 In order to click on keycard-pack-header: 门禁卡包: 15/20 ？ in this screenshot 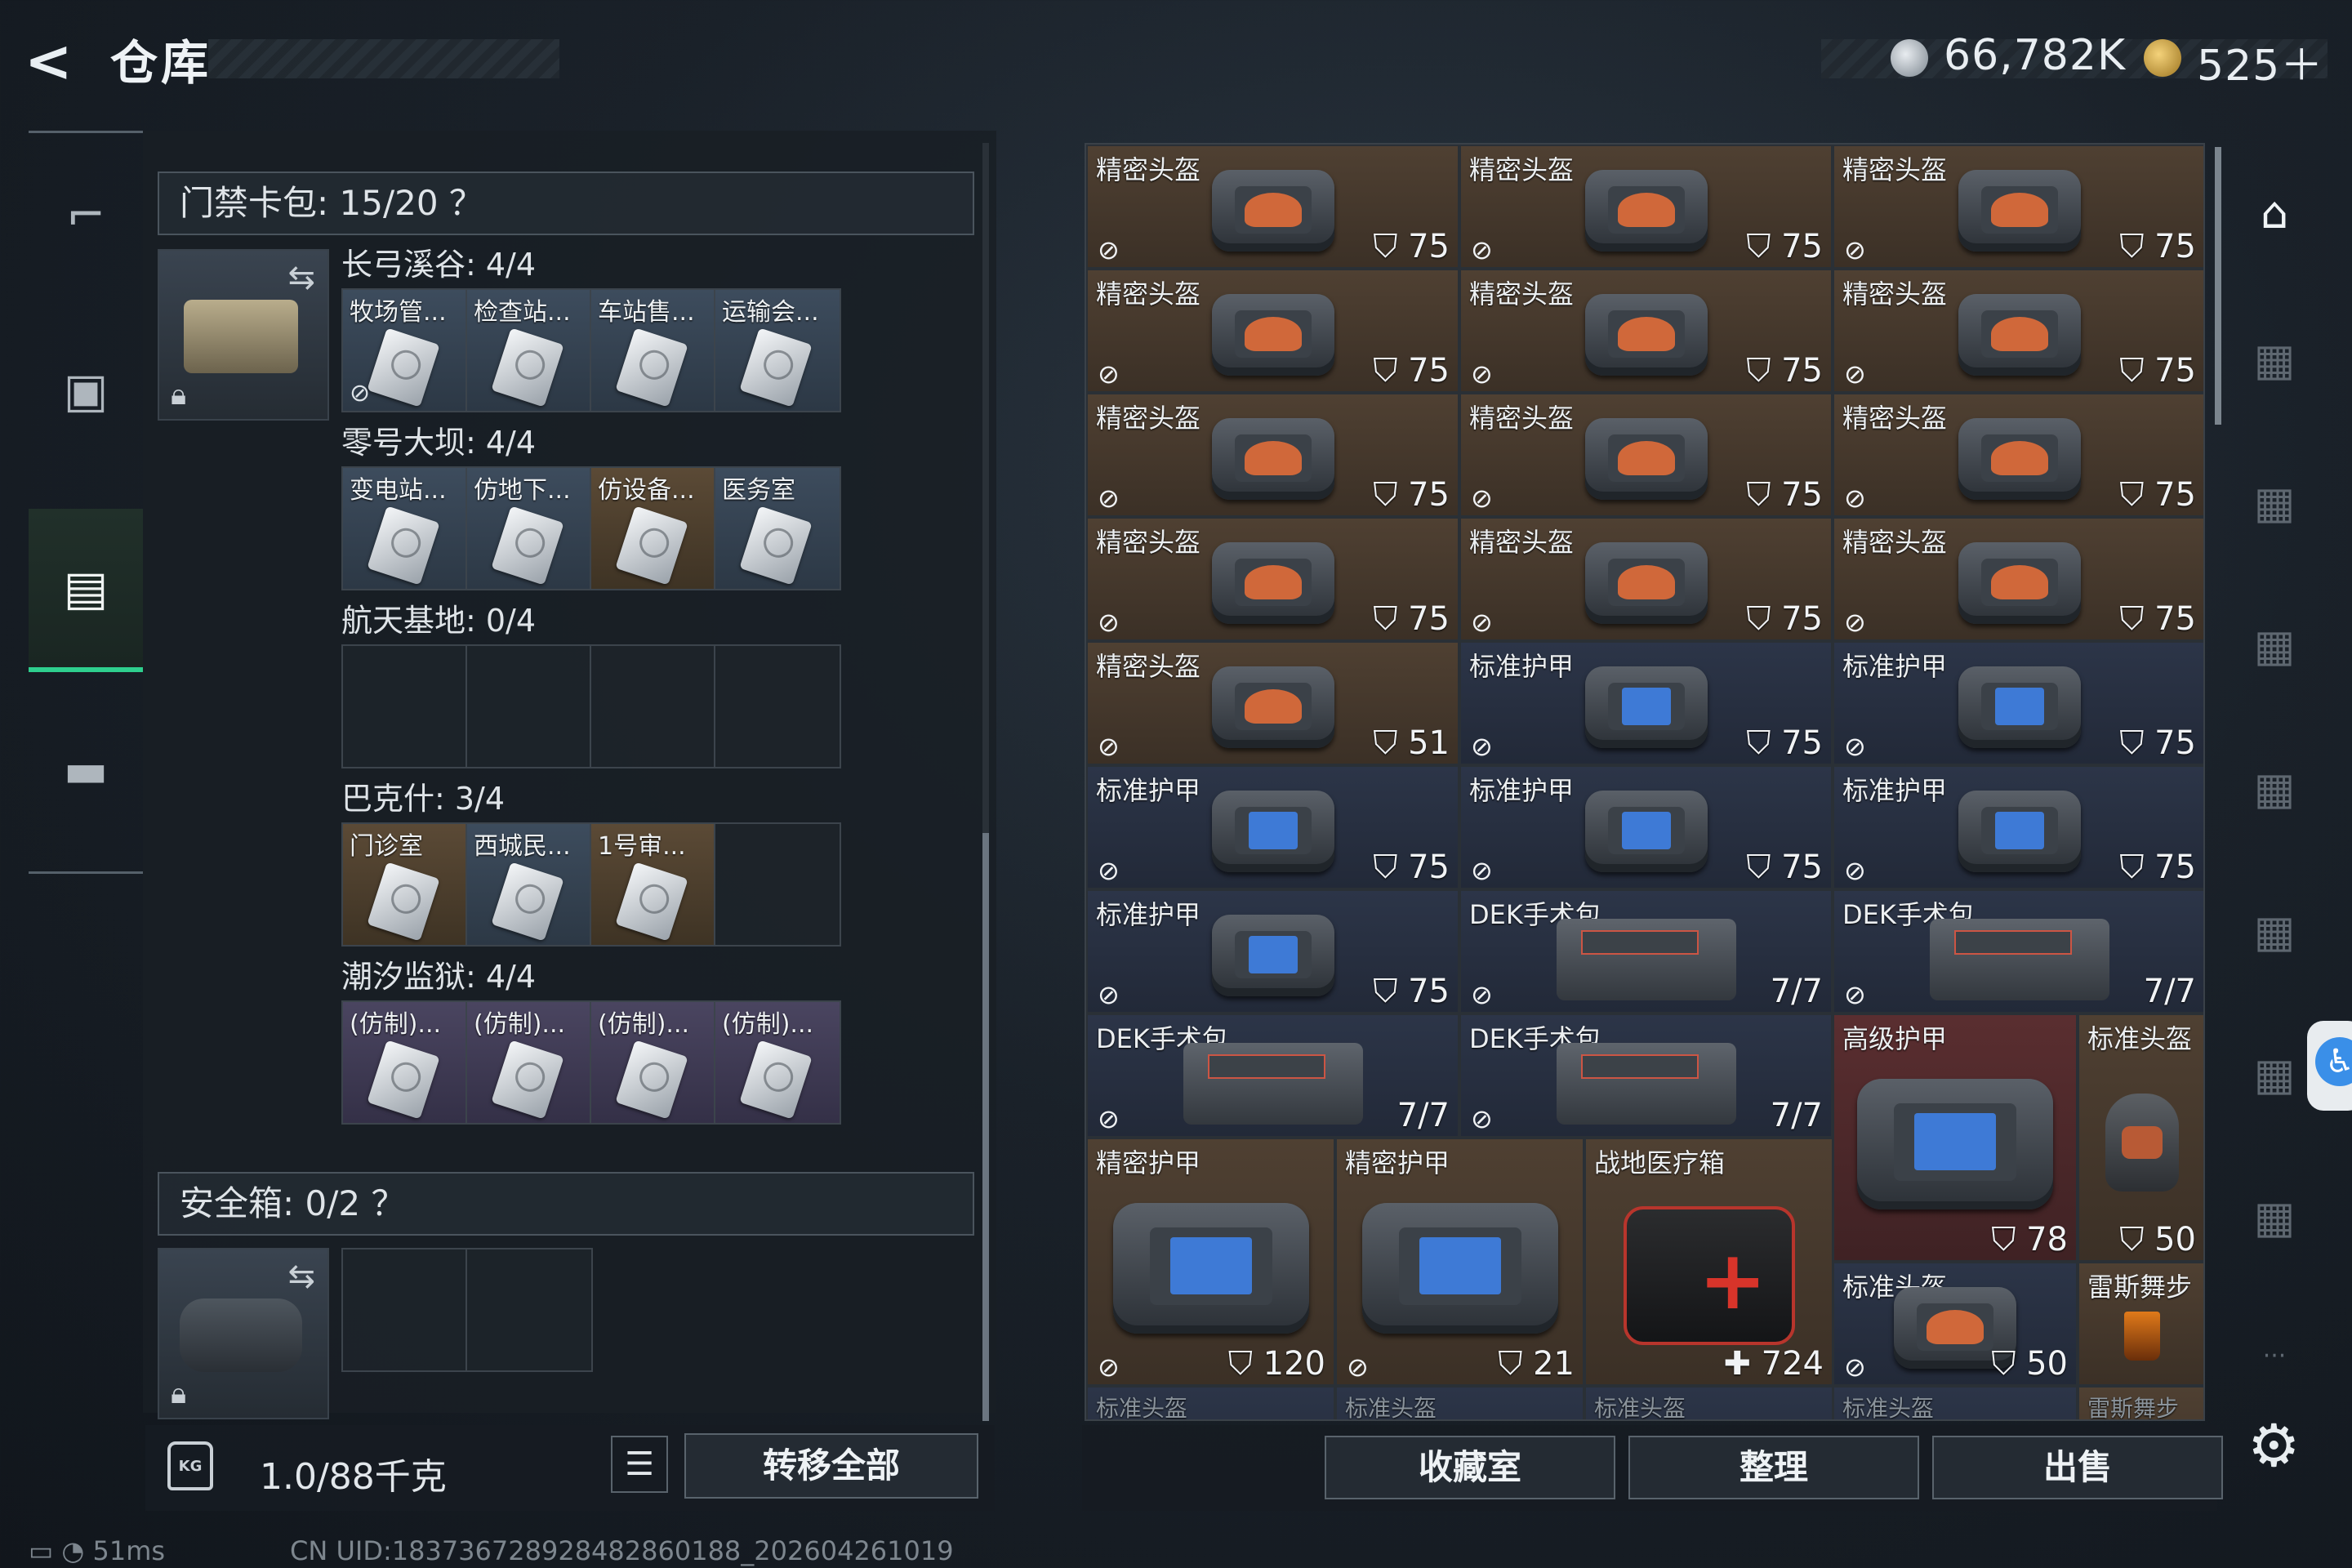, I will do `click(566, 203)`.